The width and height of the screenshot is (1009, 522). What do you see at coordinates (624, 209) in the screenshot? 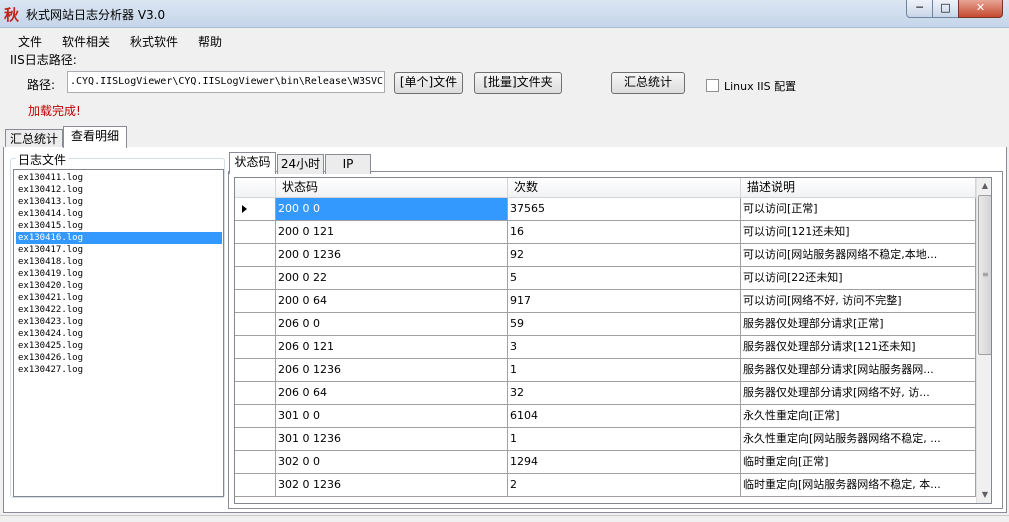
I see `cell-count: 37565` at bounding box center [624, 209].